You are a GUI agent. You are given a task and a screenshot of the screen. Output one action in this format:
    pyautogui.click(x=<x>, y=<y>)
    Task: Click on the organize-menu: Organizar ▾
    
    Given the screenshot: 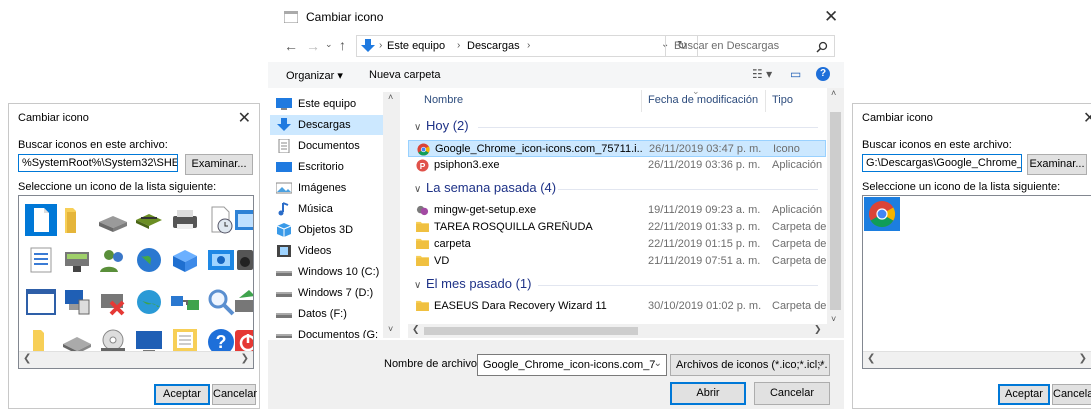 What is the action you would take?
    pyautogui.click(x=314, y=75)
    